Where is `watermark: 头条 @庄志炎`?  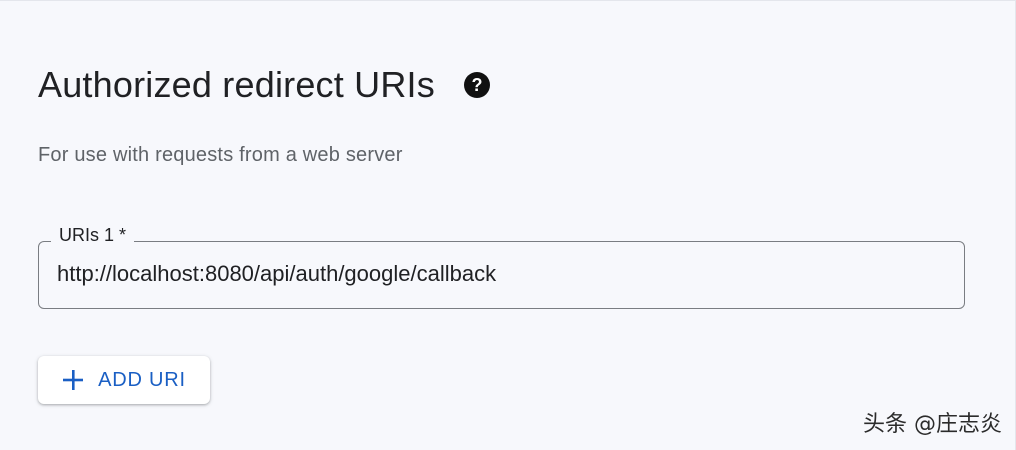 watermark: 头条 @庄志炎 is located at coordinates (932, 424).